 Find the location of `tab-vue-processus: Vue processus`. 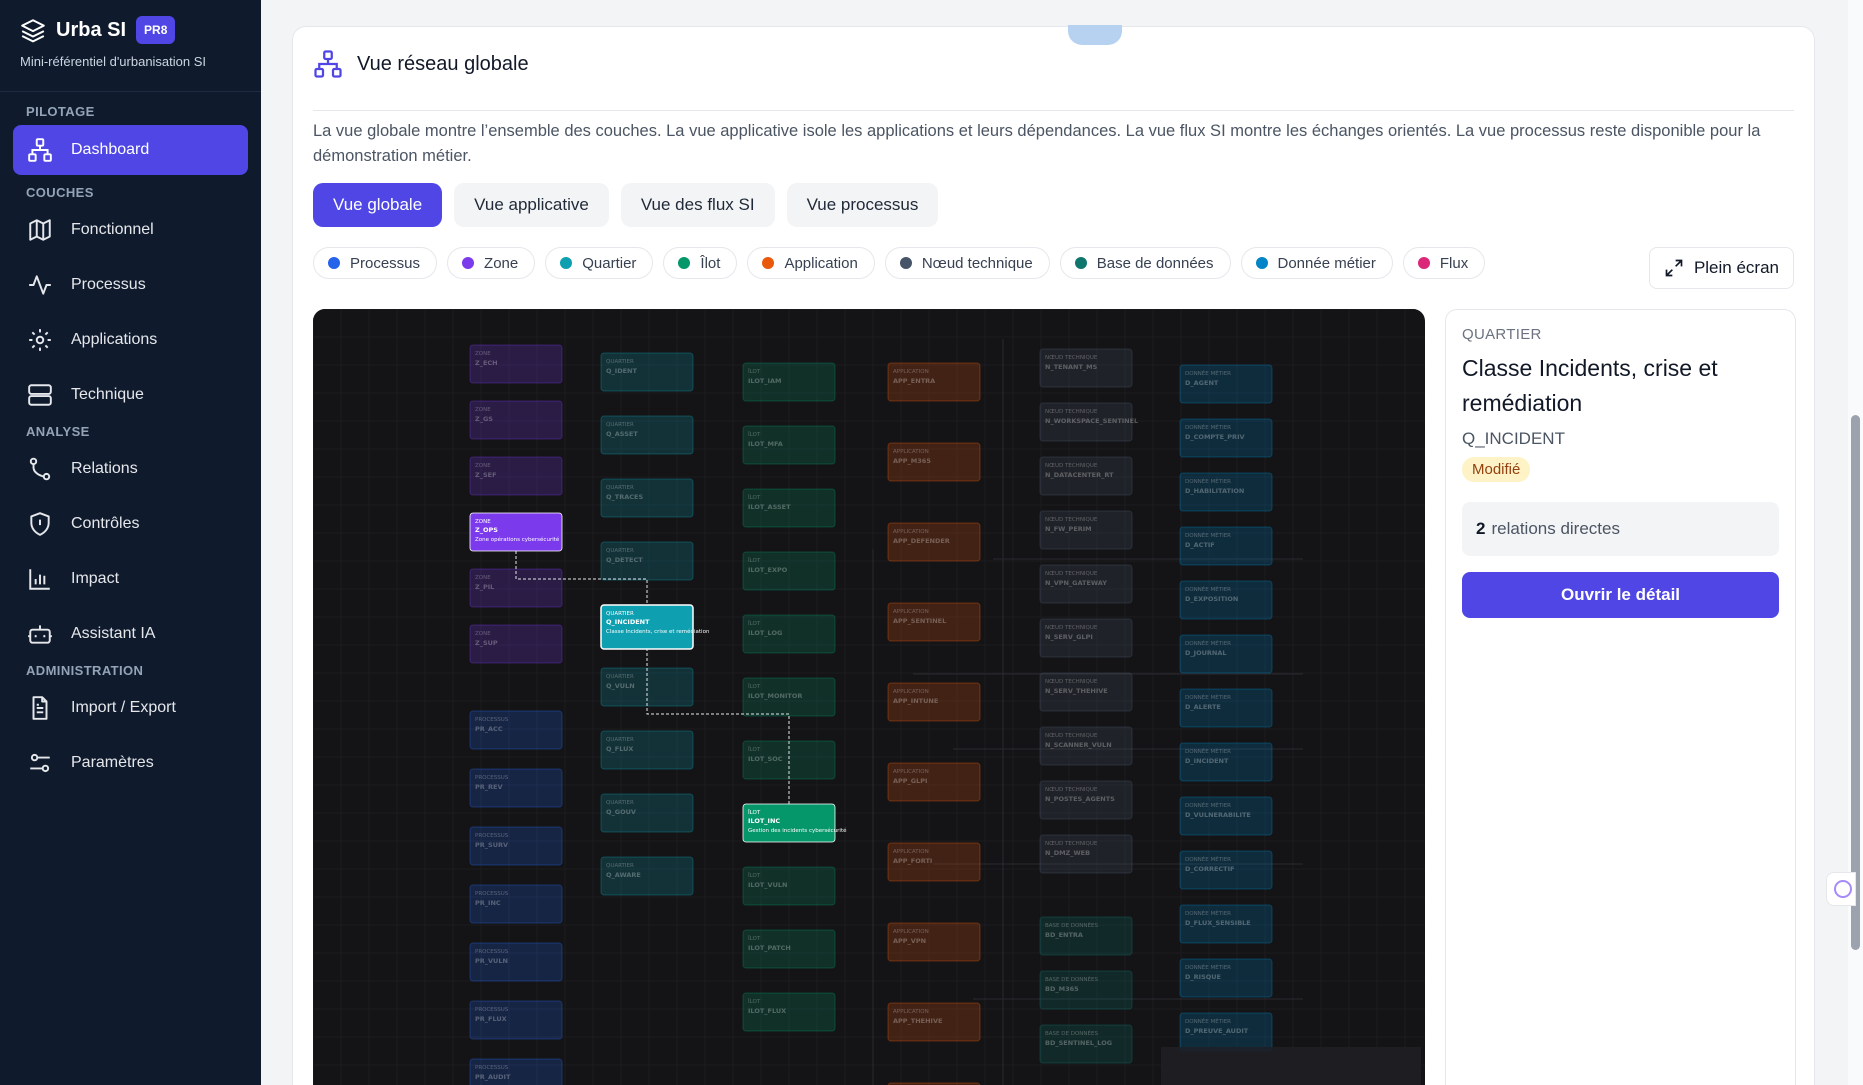

tab-vue-processus: Vue processus is located at coordinates (862, 205).